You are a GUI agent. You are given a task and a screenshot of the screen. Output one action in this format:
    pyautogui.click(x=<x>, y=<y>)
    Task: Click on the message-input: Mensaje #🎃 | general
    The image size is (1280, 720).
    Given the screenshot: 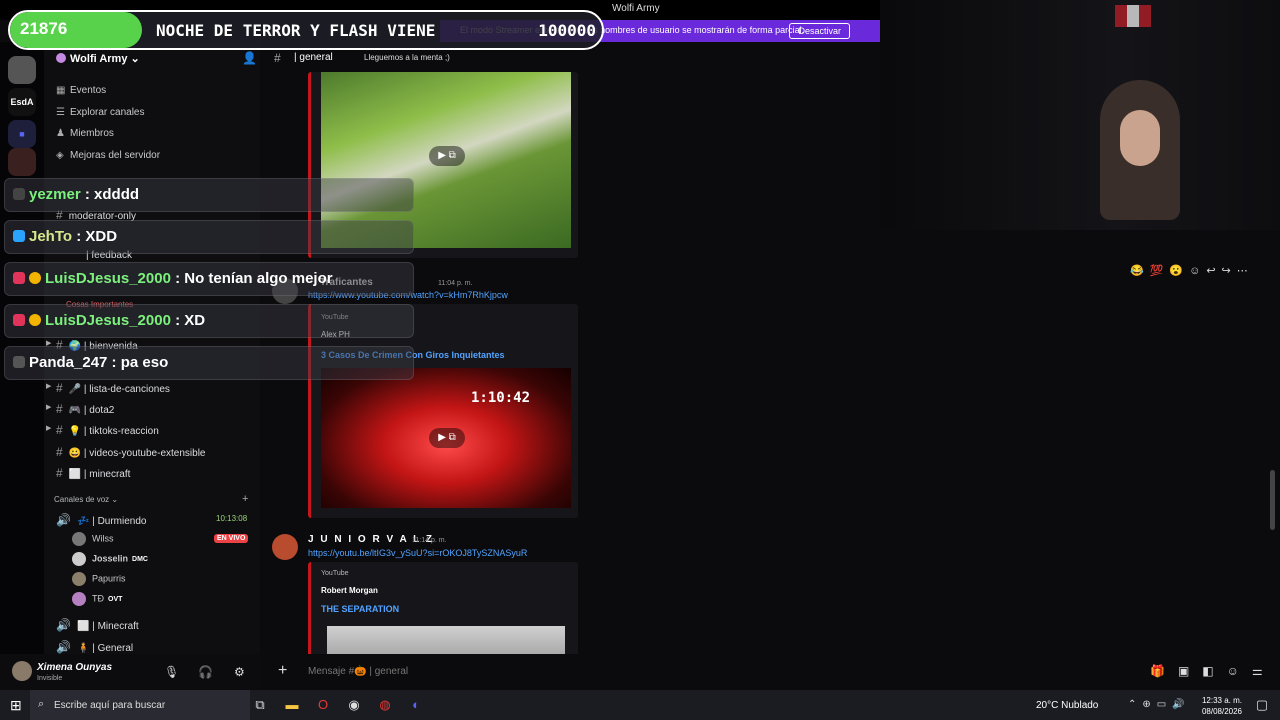 What is the action you would take?
    pyautogui.click(x=358, y=671)
    